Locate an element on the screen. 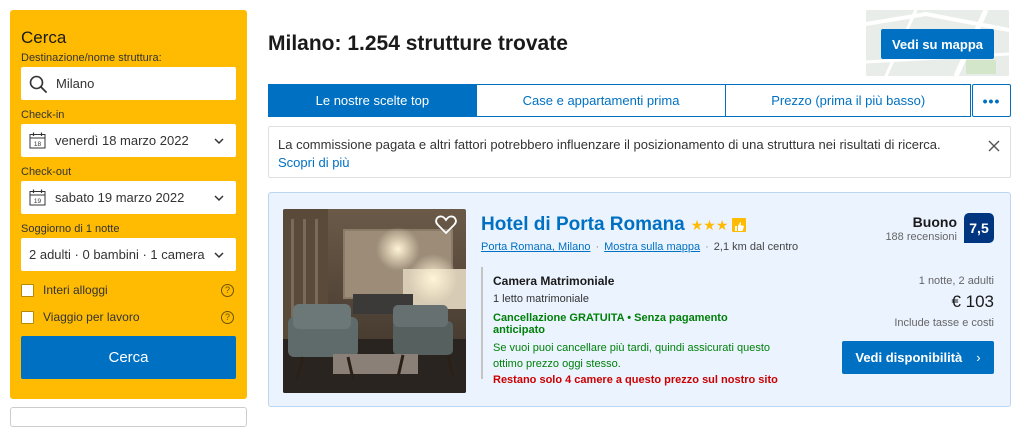 The image size is (1024, 427). page-title: Milano: 1.254 strutture trovate is located at coordinates (418, 43).